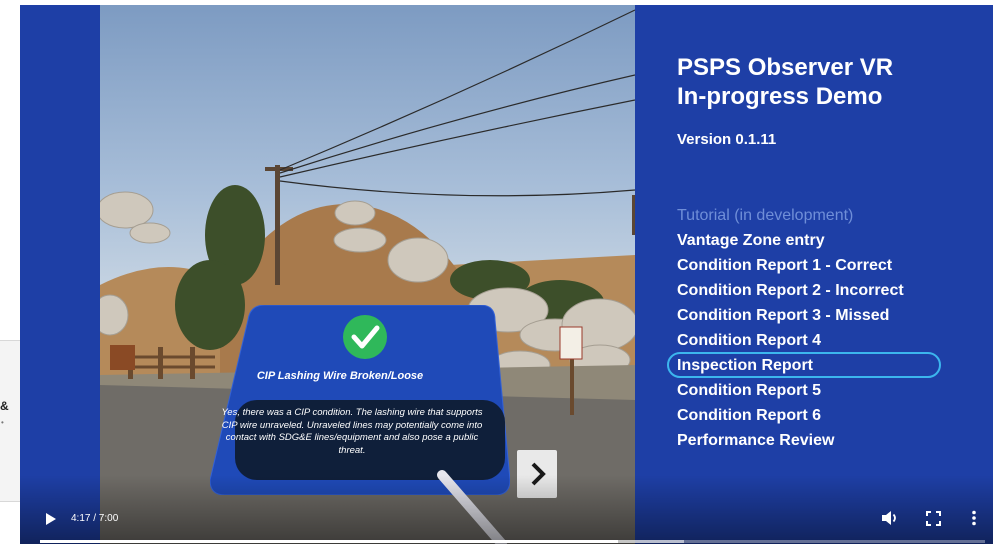 The height and width of the screenshot is (544, 993). I want to click on version-label: Version 0.1.11, so click(727, 139).